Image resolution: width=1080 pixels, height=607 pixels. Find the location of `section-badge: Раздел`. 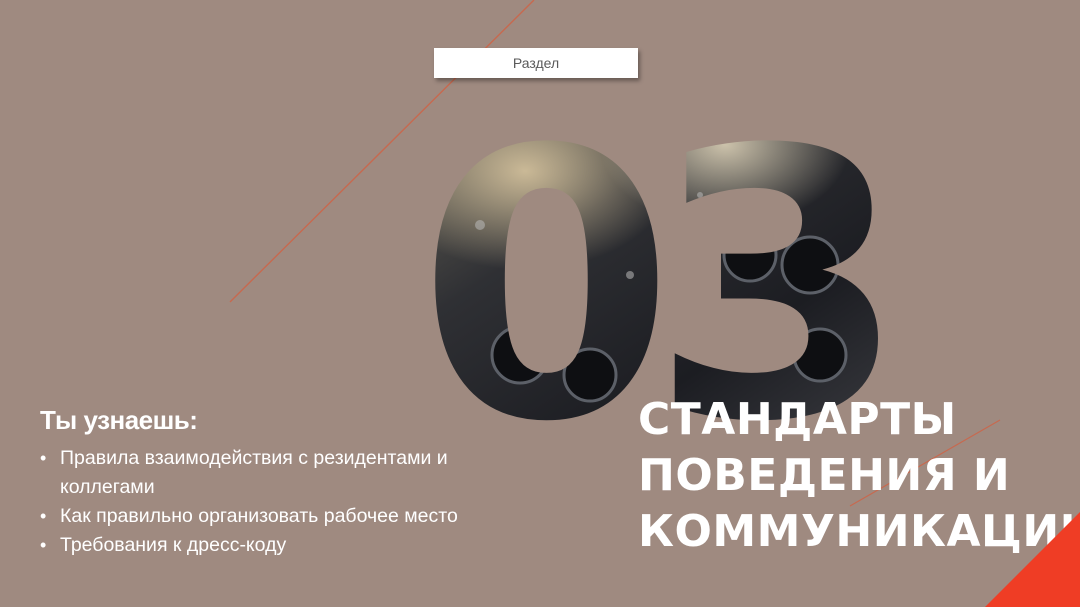

section-badge: Раздел is located at coordinates (536, 63).